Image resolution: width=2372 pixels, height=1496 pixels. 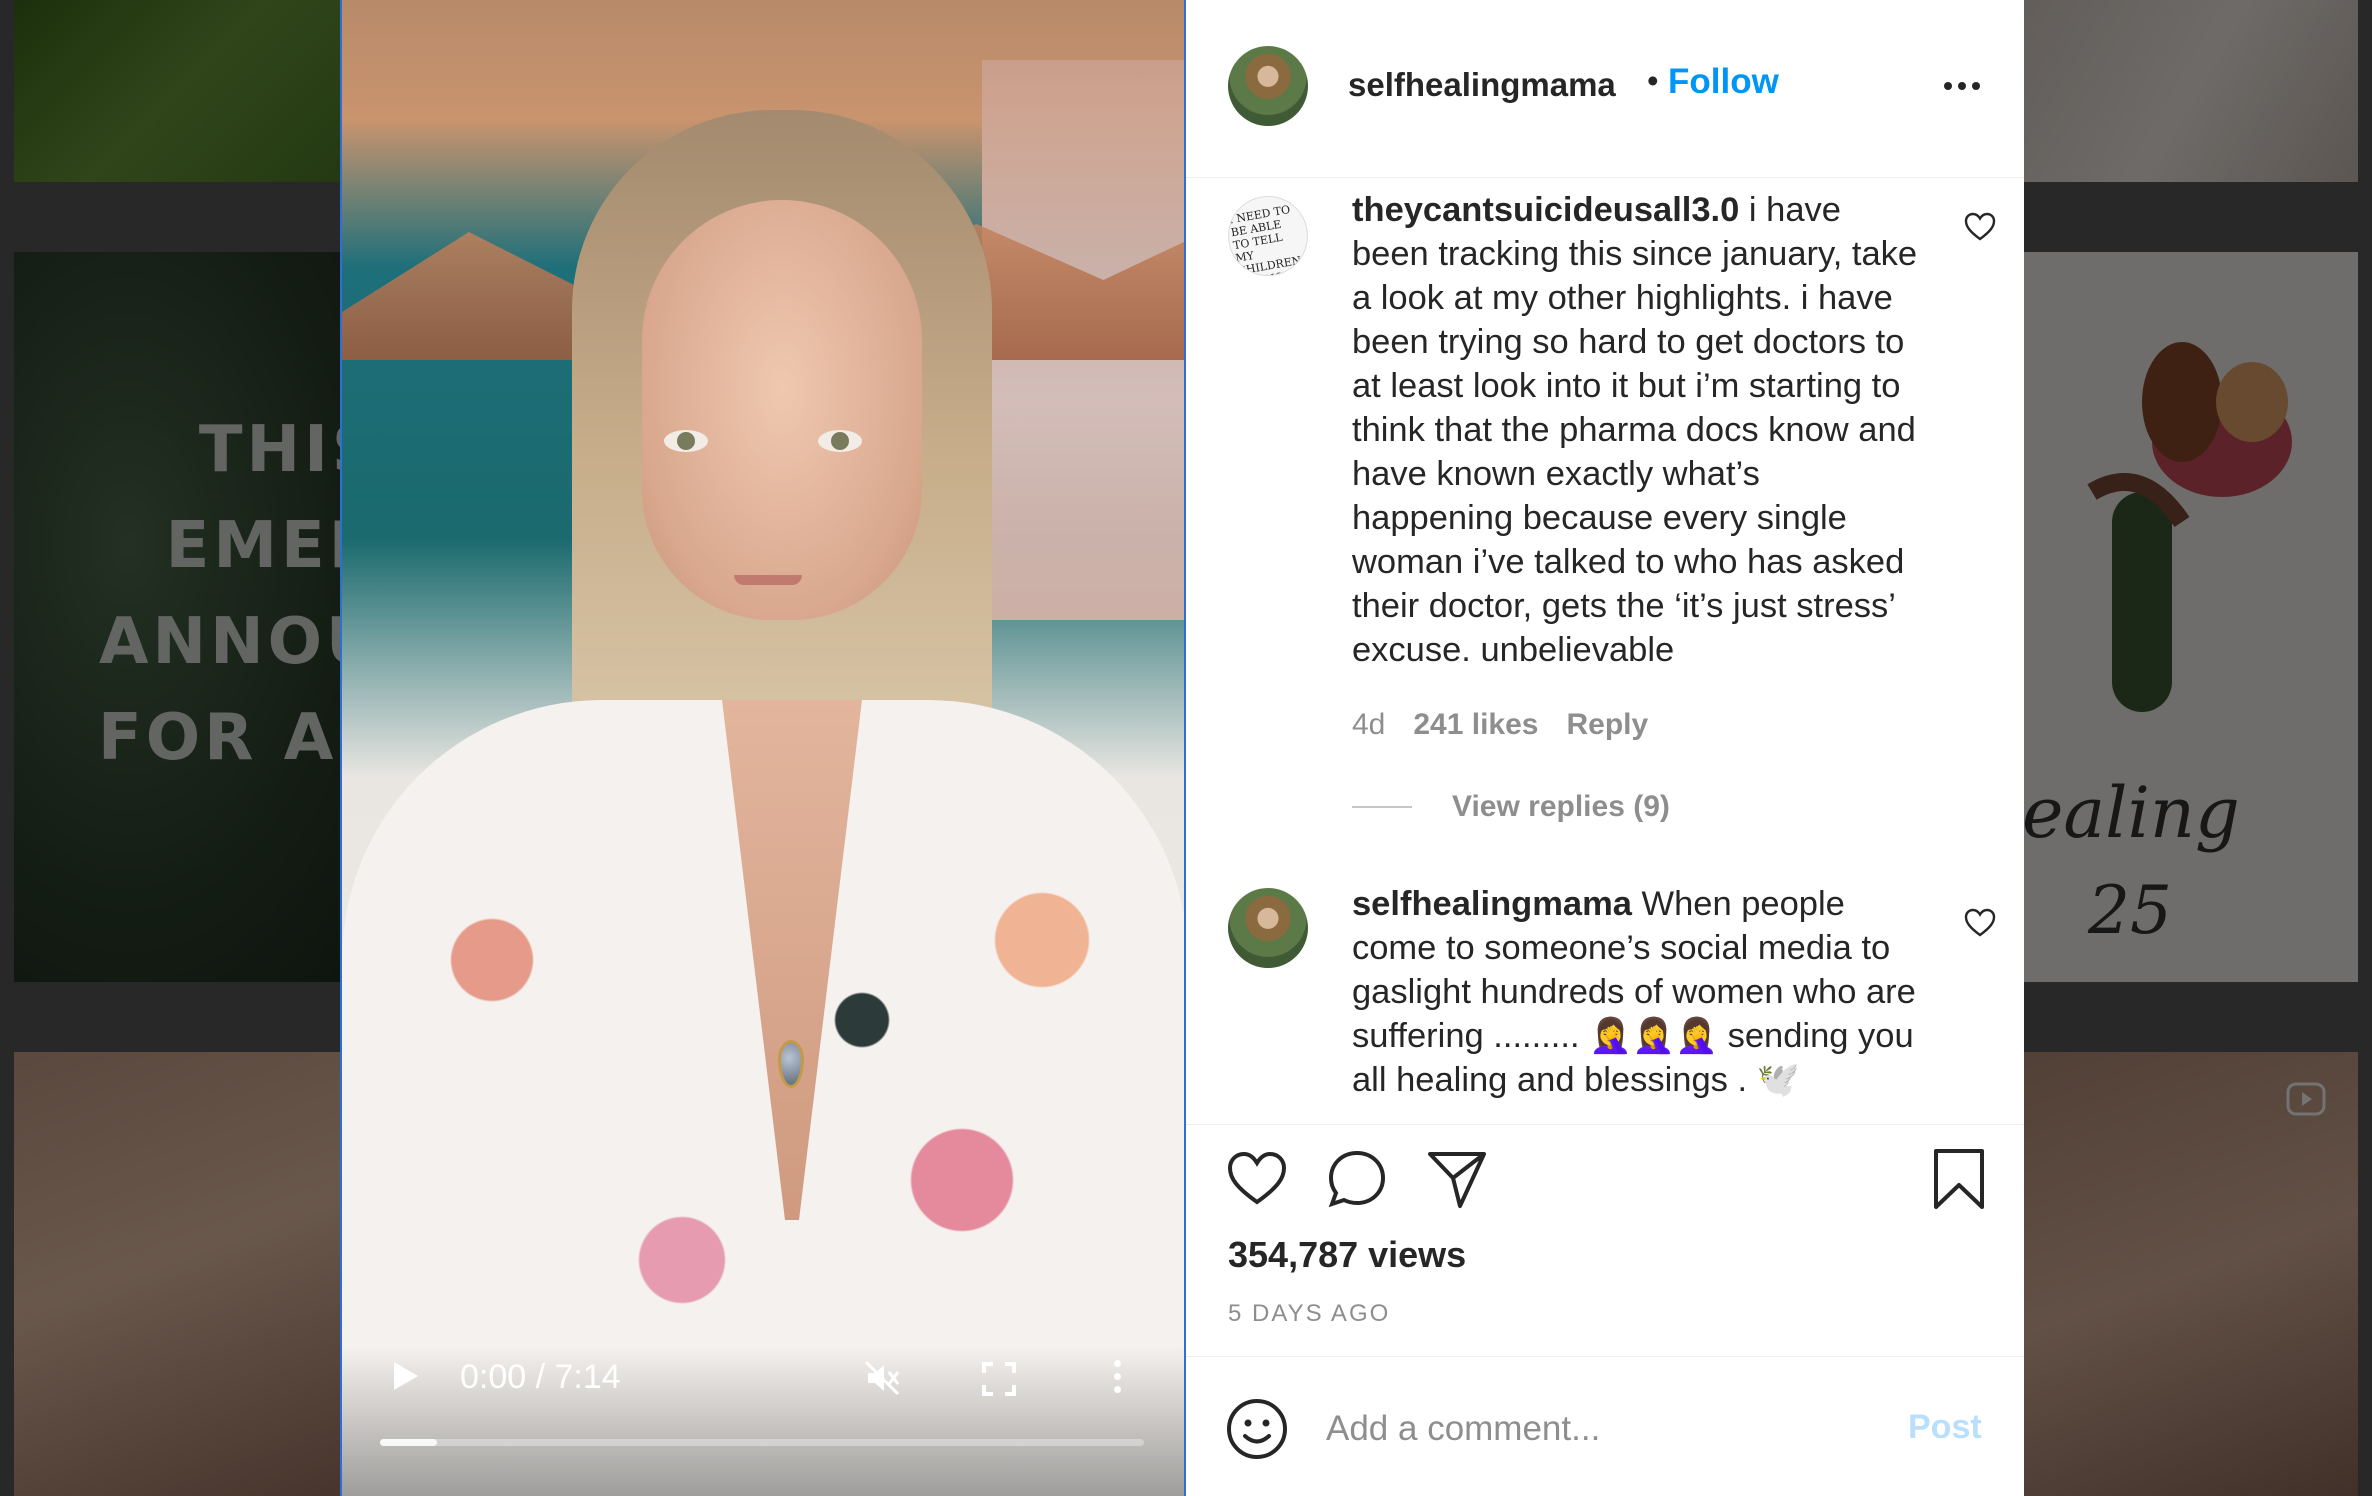 I want to click on background-tile-grass, so click(x=204, y=91).